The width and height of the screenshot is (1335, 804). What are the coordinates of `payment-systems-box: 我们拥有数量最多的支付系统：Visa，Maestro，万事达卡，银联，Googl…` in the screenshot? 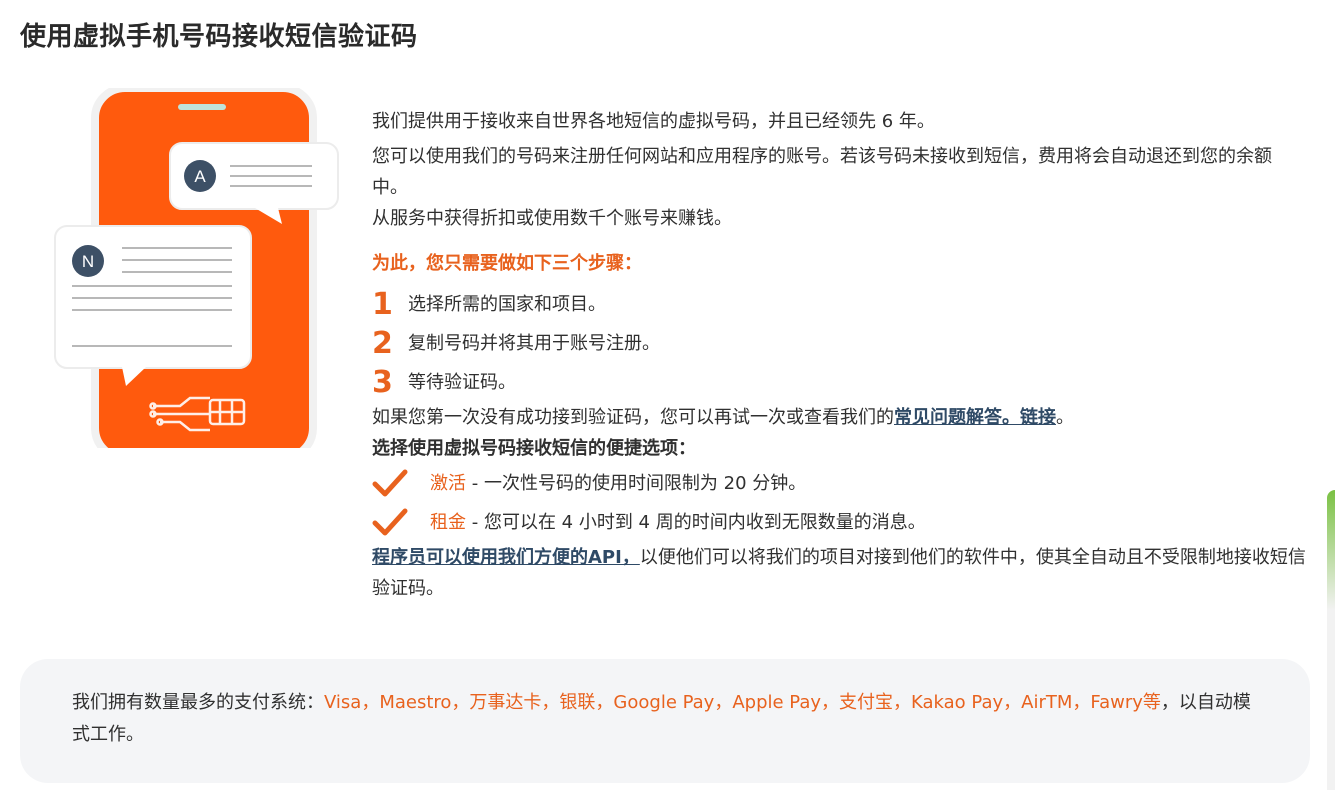 It's located at (665, 721).